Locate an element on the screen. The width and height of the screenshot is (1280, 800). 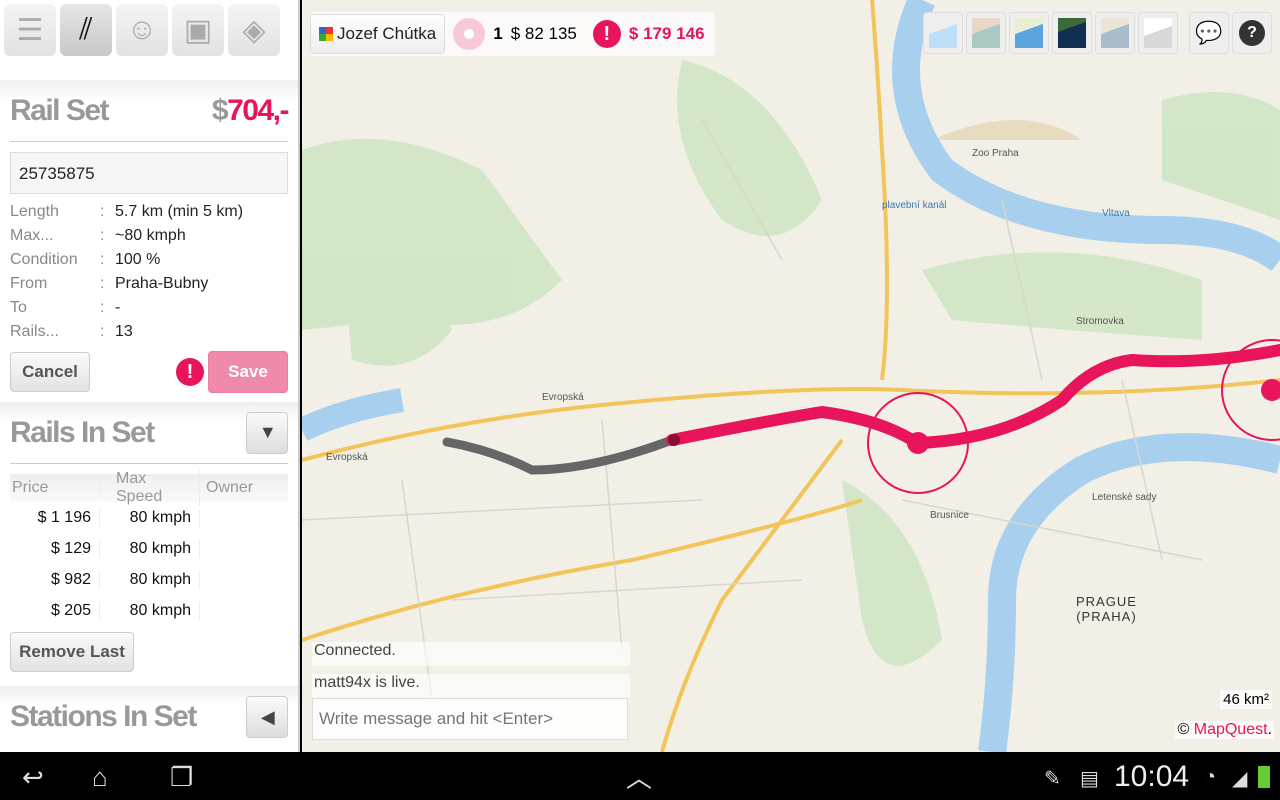
chevron-up-icon: ︿ is located at coordinates (639, 776).